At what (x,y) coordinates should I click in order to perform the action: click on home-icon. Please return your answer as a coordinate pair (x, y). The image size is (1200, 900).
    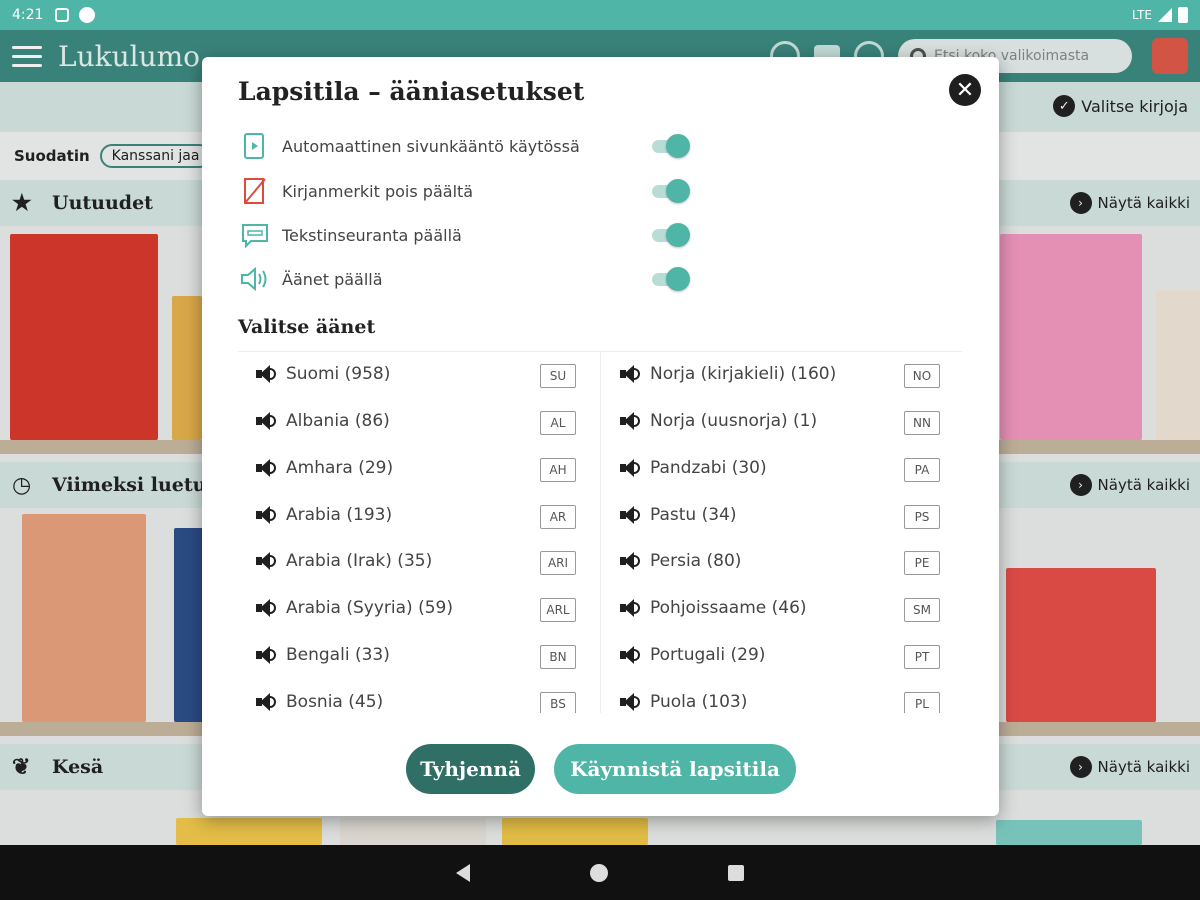
    Looking at the image, I should click on (599, 872).